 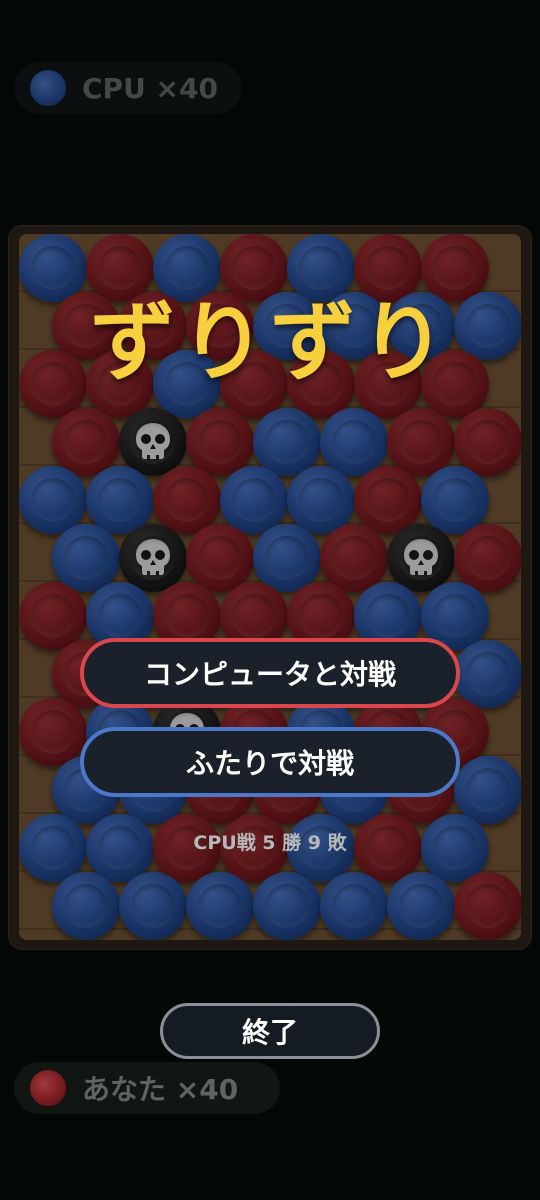 I want to click on red-piece-icon, so click(x=48, y=1088).